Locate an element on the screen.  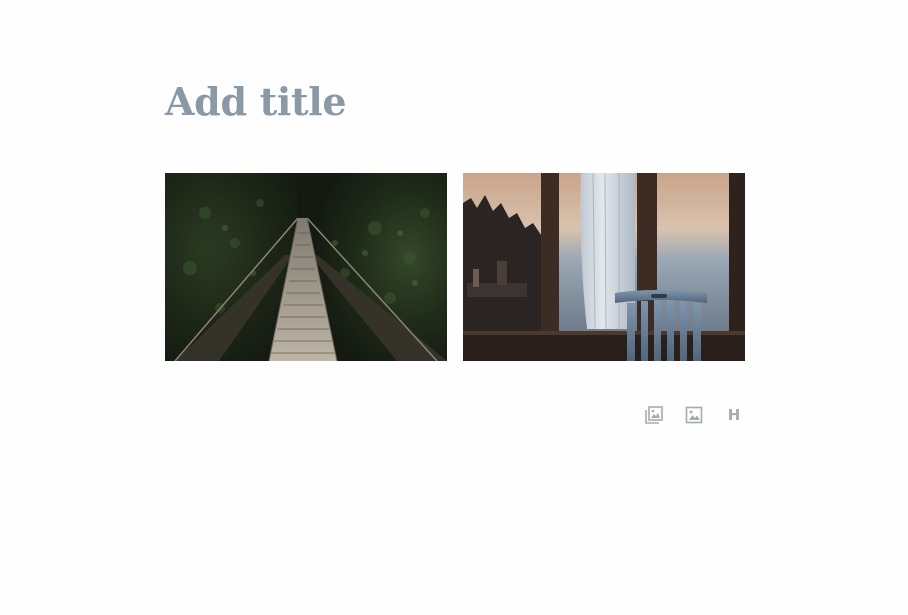
block-inserter-shortcuts: H is located at coordinates (694, 415).